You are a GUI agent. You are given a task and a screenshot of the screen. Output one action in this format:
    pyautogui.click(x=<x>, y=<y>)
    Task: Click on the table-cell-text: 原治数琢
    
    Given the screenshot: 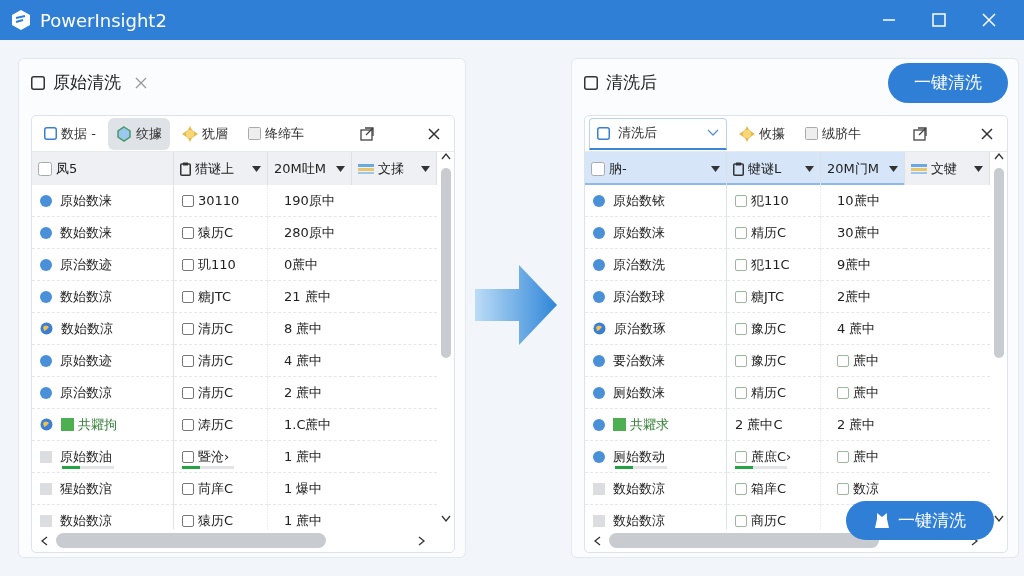 What is the action you would take?
    pyautogui.click(x=640, y=328)
    